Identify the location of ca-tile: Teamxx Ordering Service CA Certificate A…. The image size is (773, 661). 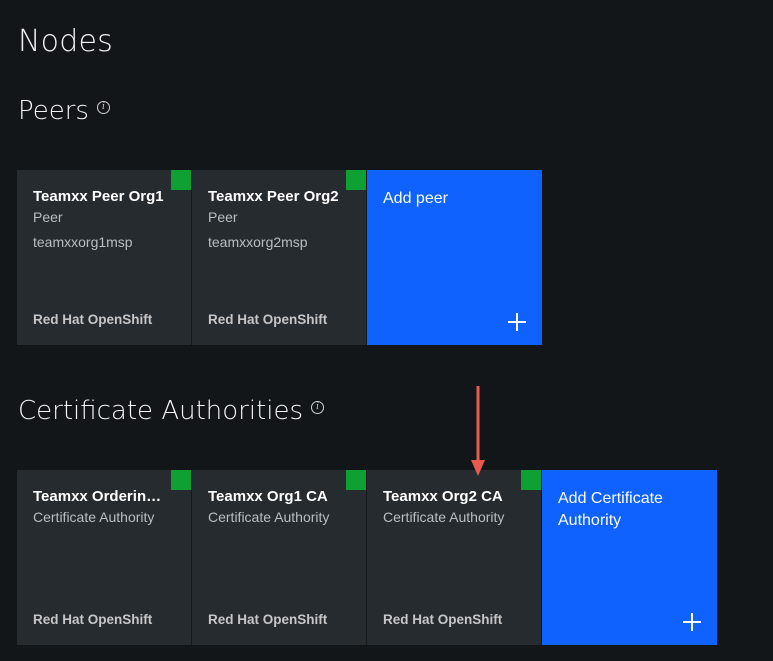
(104, 557).